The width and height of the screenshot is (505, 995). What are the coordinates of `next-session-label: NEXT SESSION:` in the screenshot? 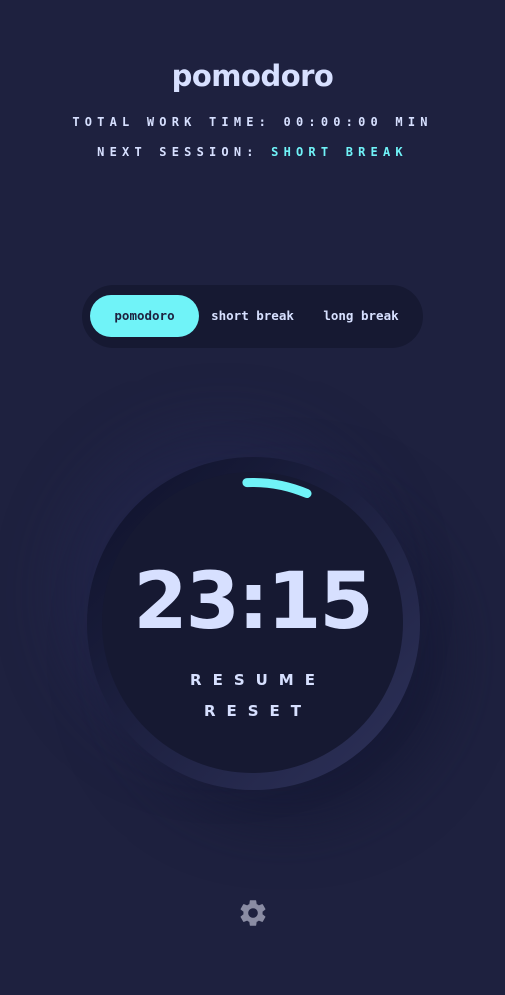 It's located at (178, 152).